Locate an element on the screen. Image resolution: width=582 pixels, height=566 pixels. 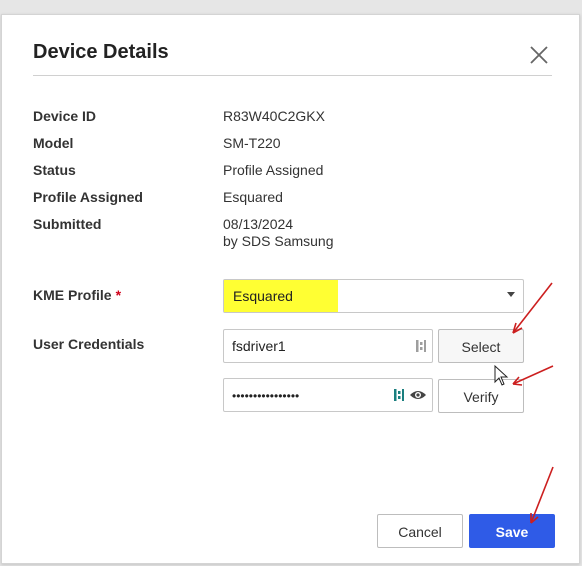
password-field is located at coordinates (328, 395).